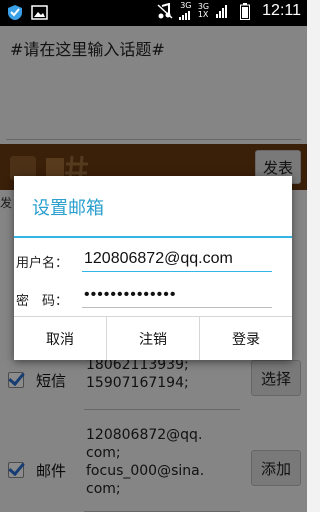 Image resolution: width=320 pixels, height=512 pixels. I want to click on password-field, so click(177, 295).